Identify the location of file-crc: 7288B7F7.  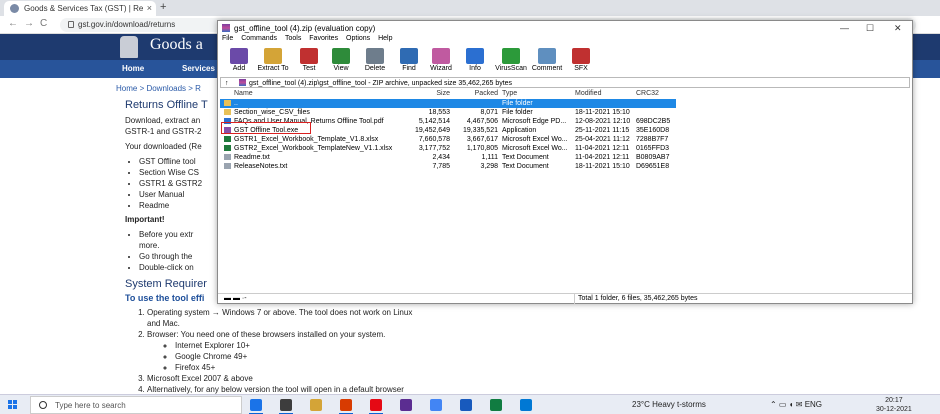
(652, 139).